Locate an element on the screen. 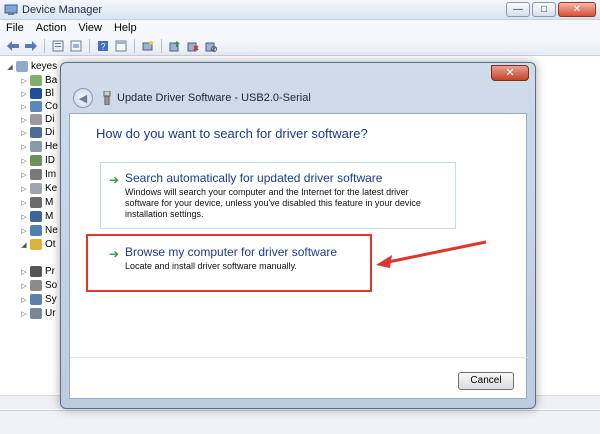 This screenshot has height=434, width=600. tree-item: ◢ Ot is located at coordinates (38, 244).